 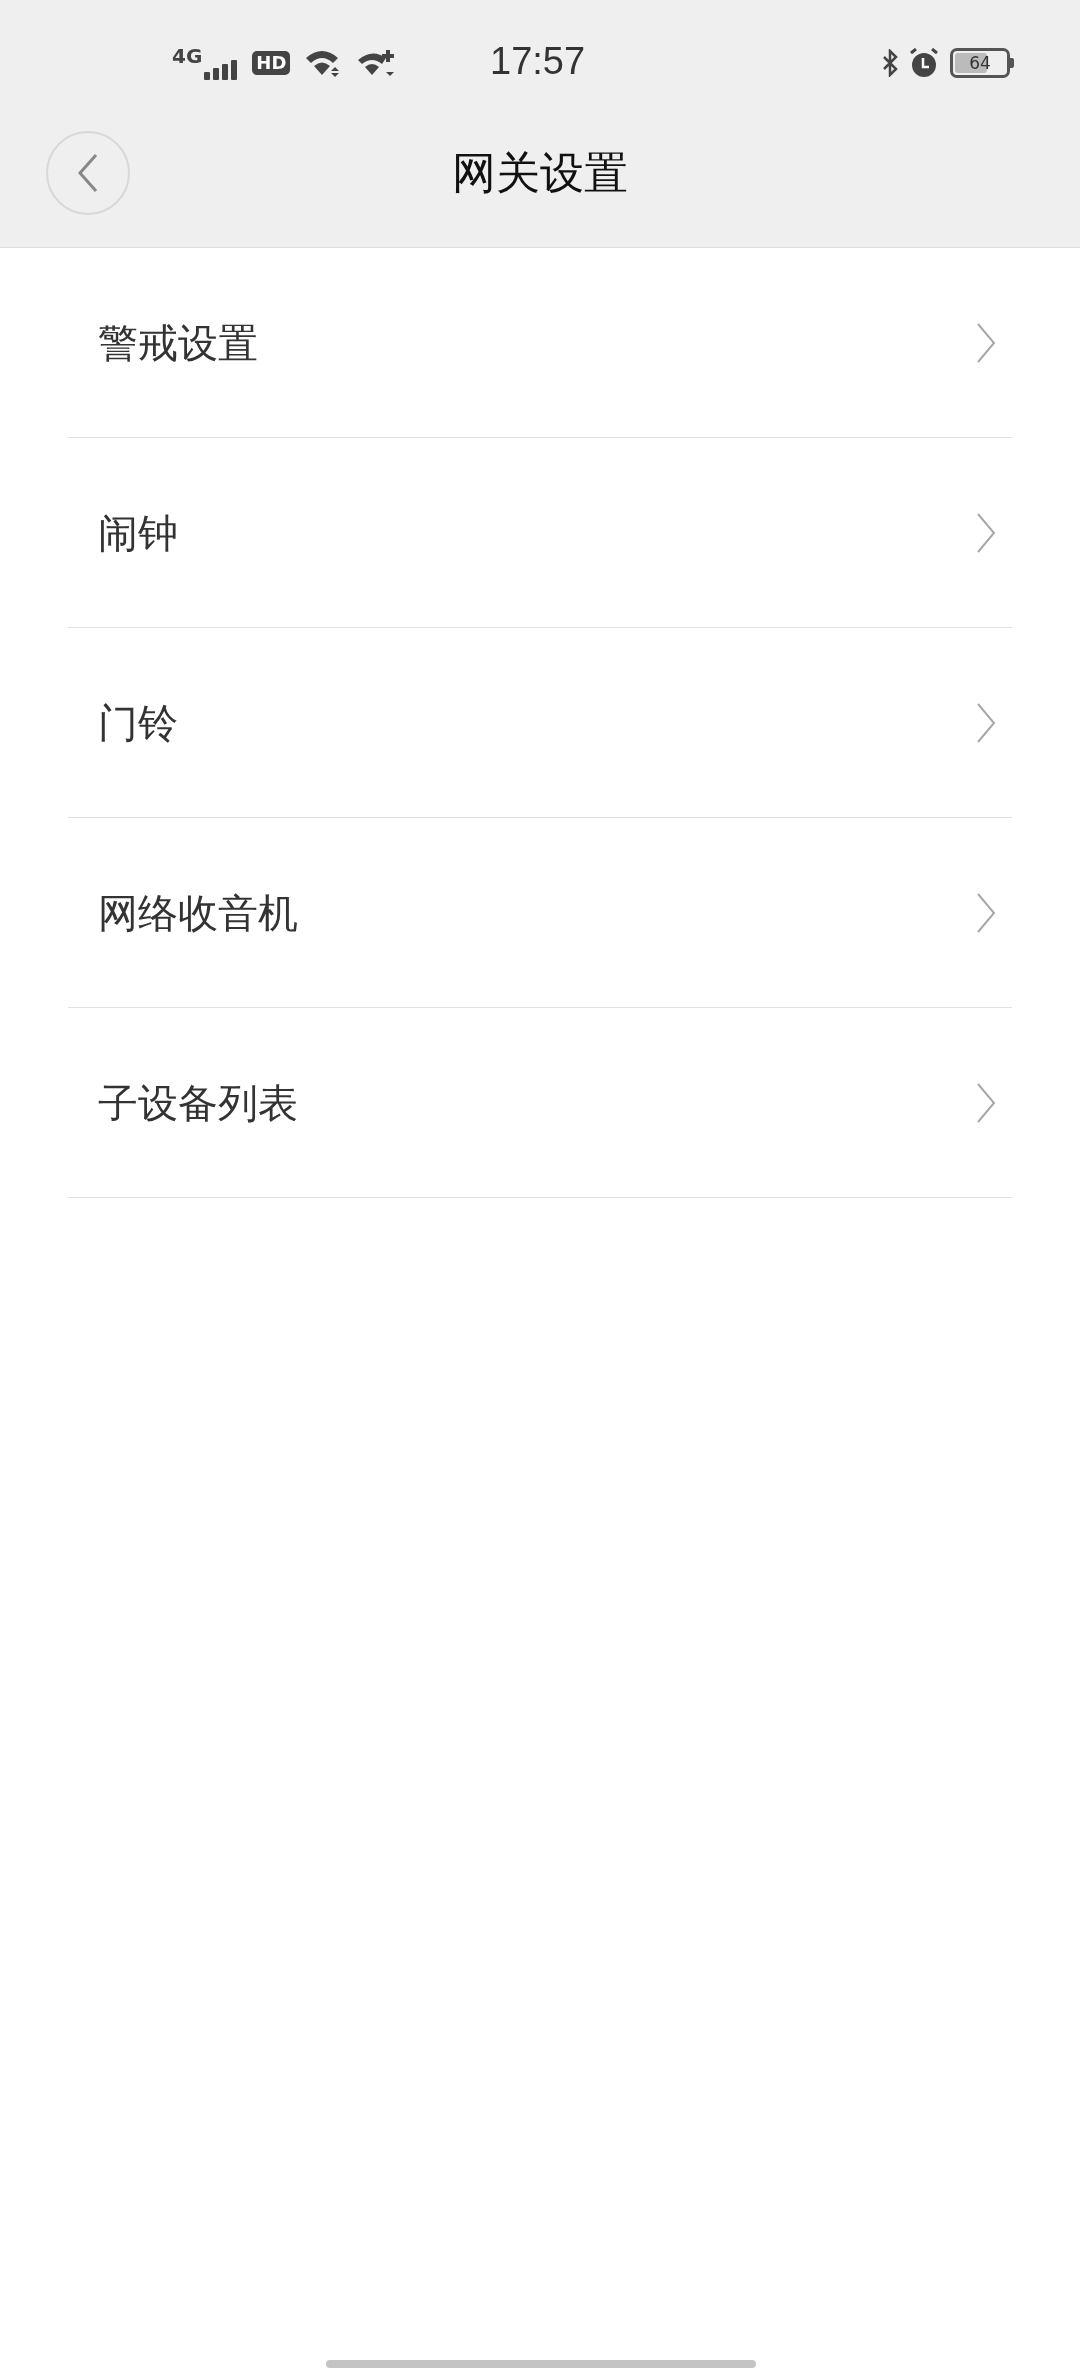 What do you see at coordinates (376, 63) in the screenshot?
I see `wifi-icon` at bounding box center [376, 63].